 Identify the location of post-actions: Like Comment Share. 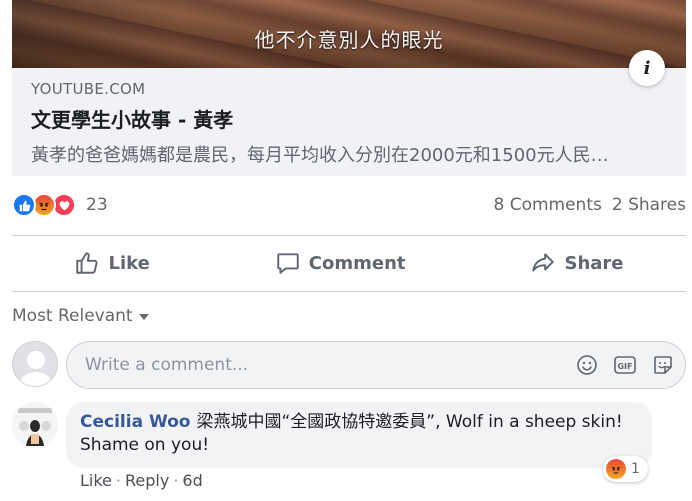
(349, 263).